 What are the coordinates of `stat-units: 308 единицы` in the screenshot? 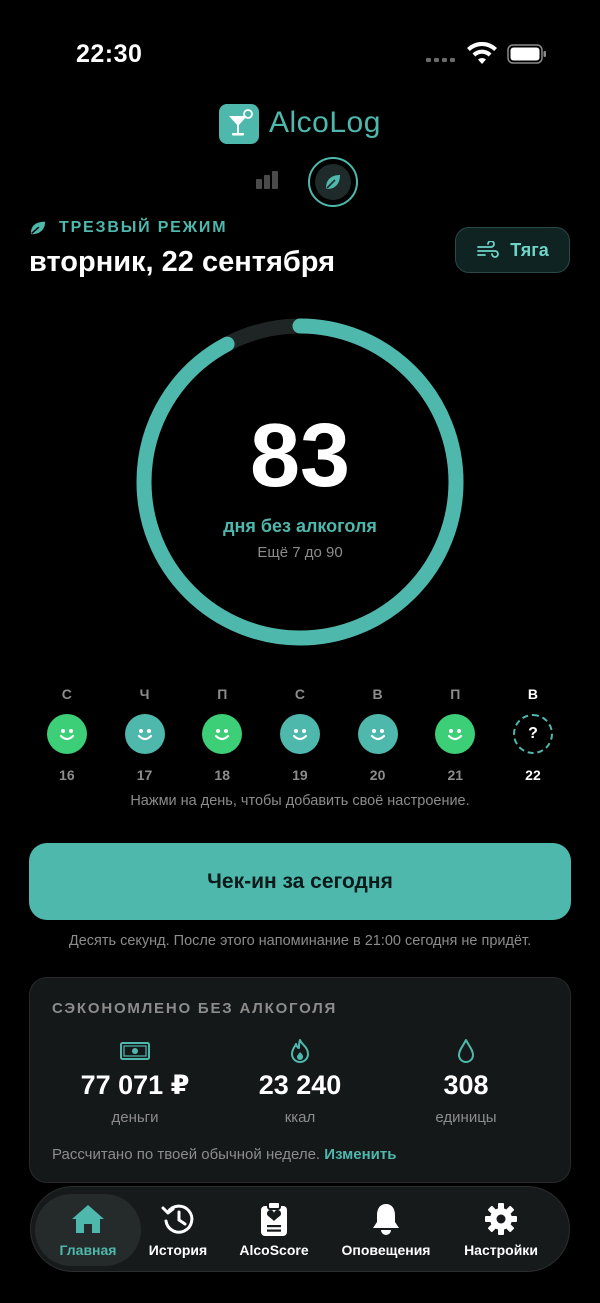 It's located at (466, 1082).